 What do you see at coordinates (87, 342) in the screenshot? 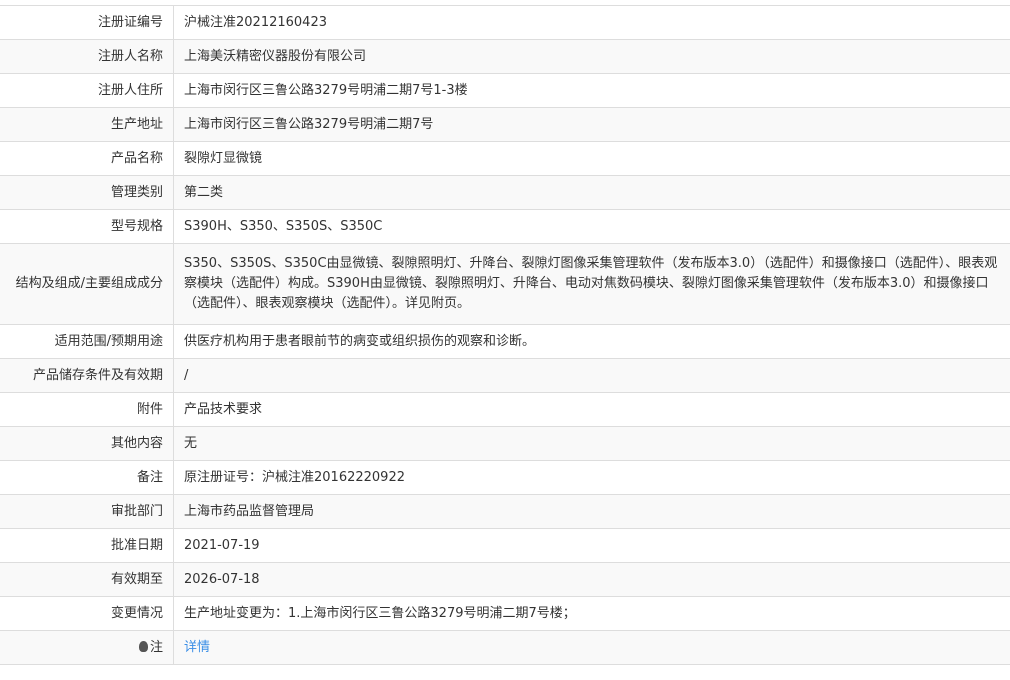
I see `field-label: 适用范围/预期用途` at bounding box center [87, 342].